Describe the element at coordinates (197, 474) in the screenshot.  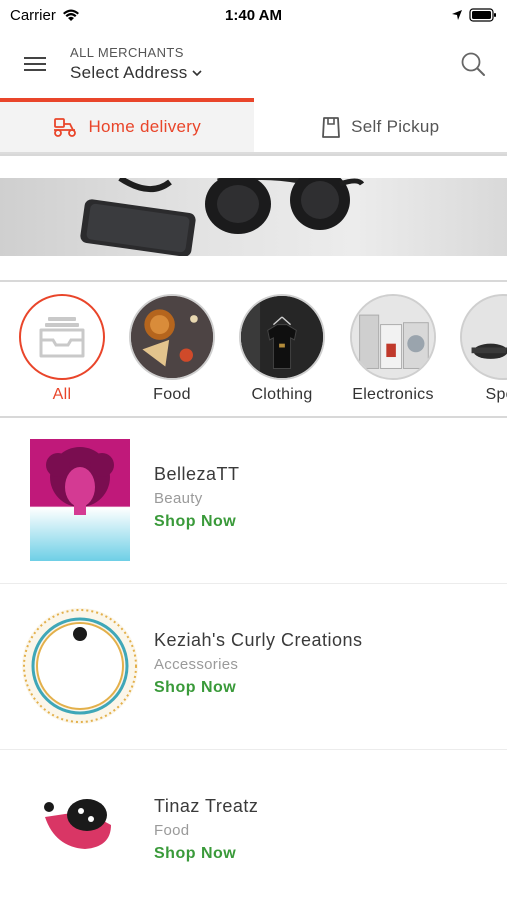
I see `merchant-name: BellezaTT` at that location.